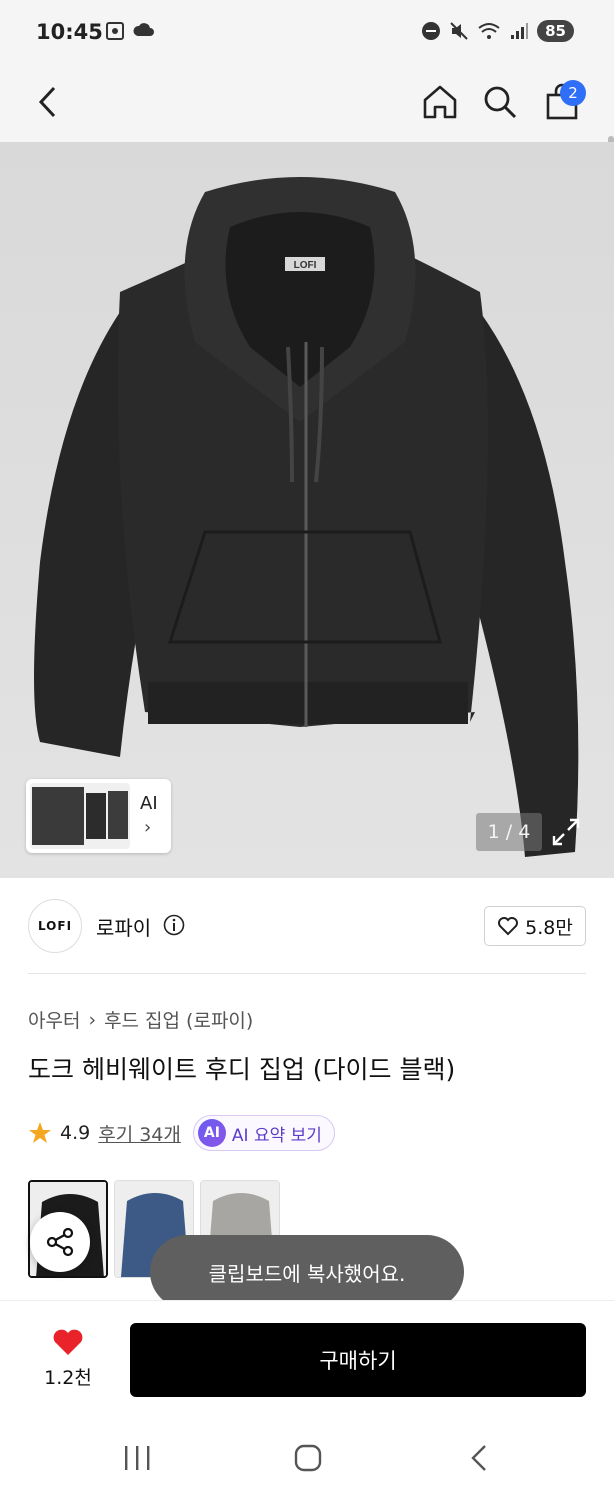 Image resolution: width=614 pixels, height=1500 pixels. Describe the element at coordinates (242, 1069) in the screenshot. I see `product-title: 도크 헤비웨이트 후디 집업 (다이드 블랙)` at that location.